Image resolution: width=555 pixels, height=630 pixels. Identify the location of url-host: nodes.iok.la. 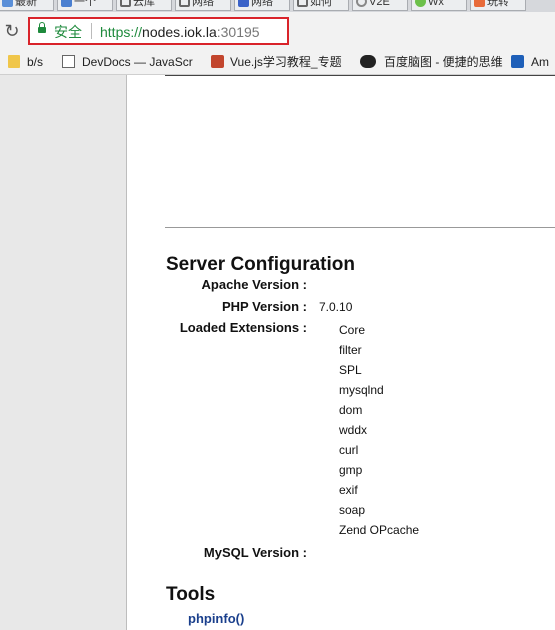
(179, 32).